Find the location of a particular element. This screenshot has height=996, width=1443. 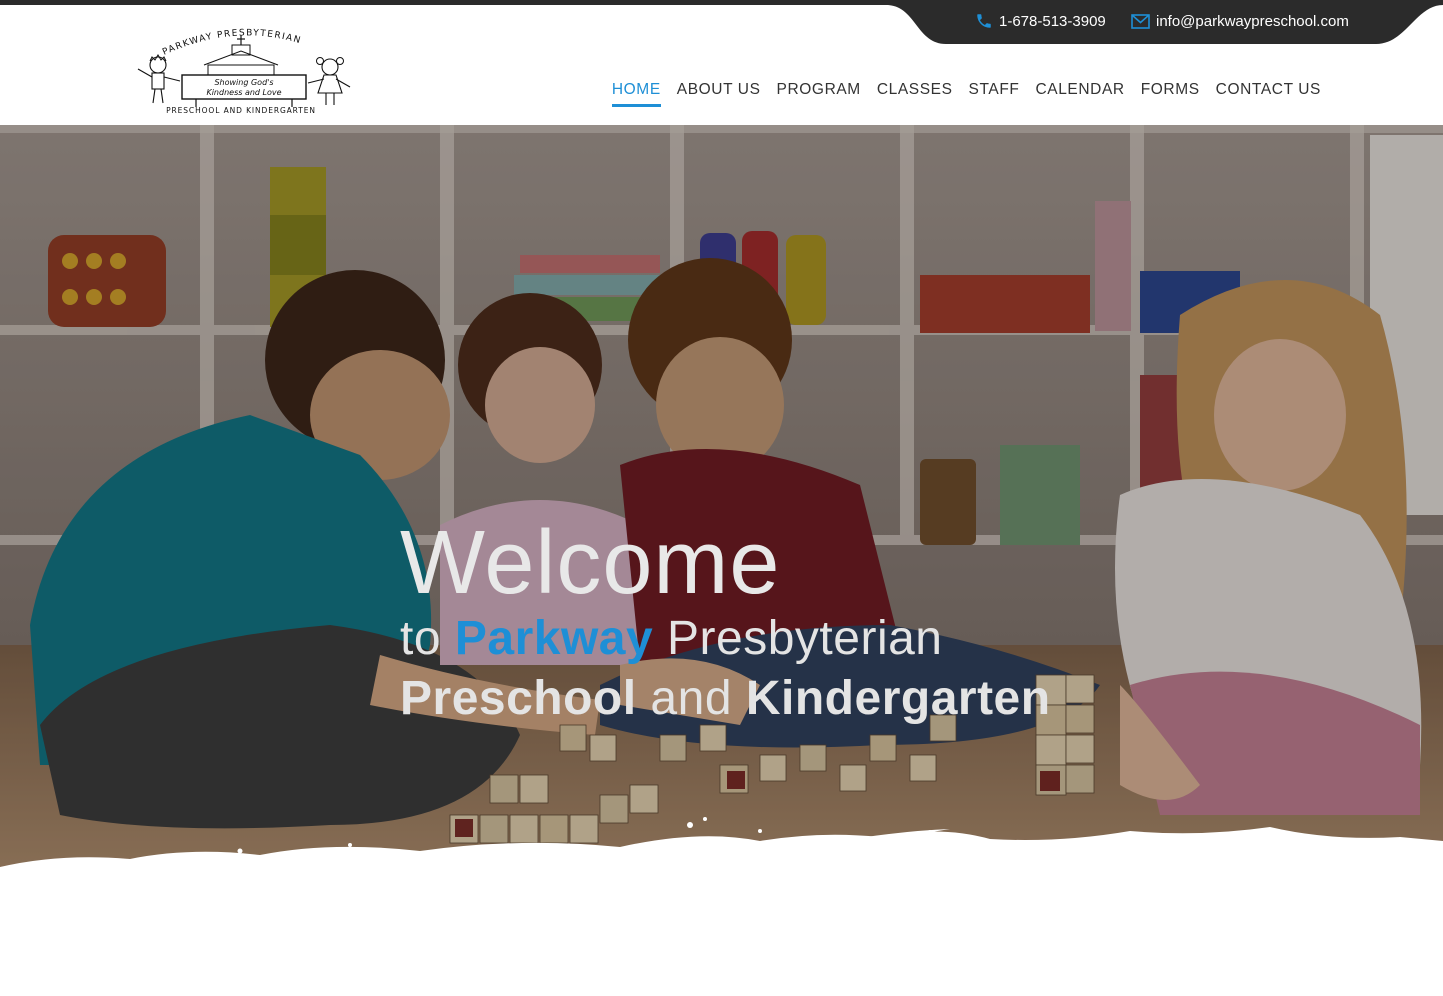

welcome-subtitle-line-2: Preschool and Kindergarten is located at coordinates (725, 699).